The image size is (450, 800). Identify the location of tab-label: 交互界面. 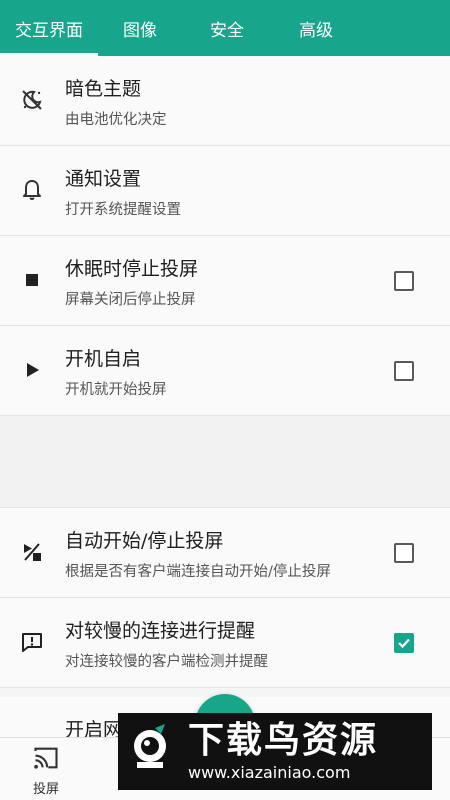
(49, 30).